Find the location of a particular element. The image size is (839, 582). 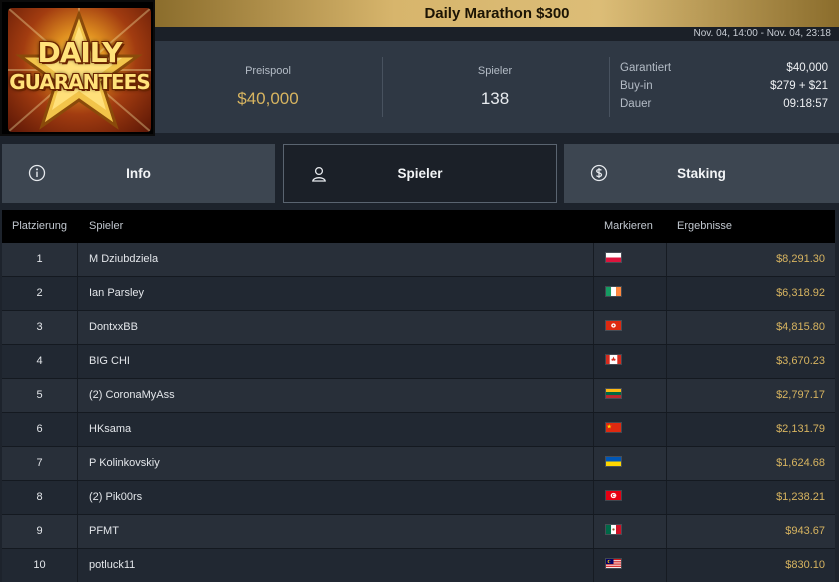

tournament-title-bar: Daily Marathon $300 is located at coordinates (497, 13).